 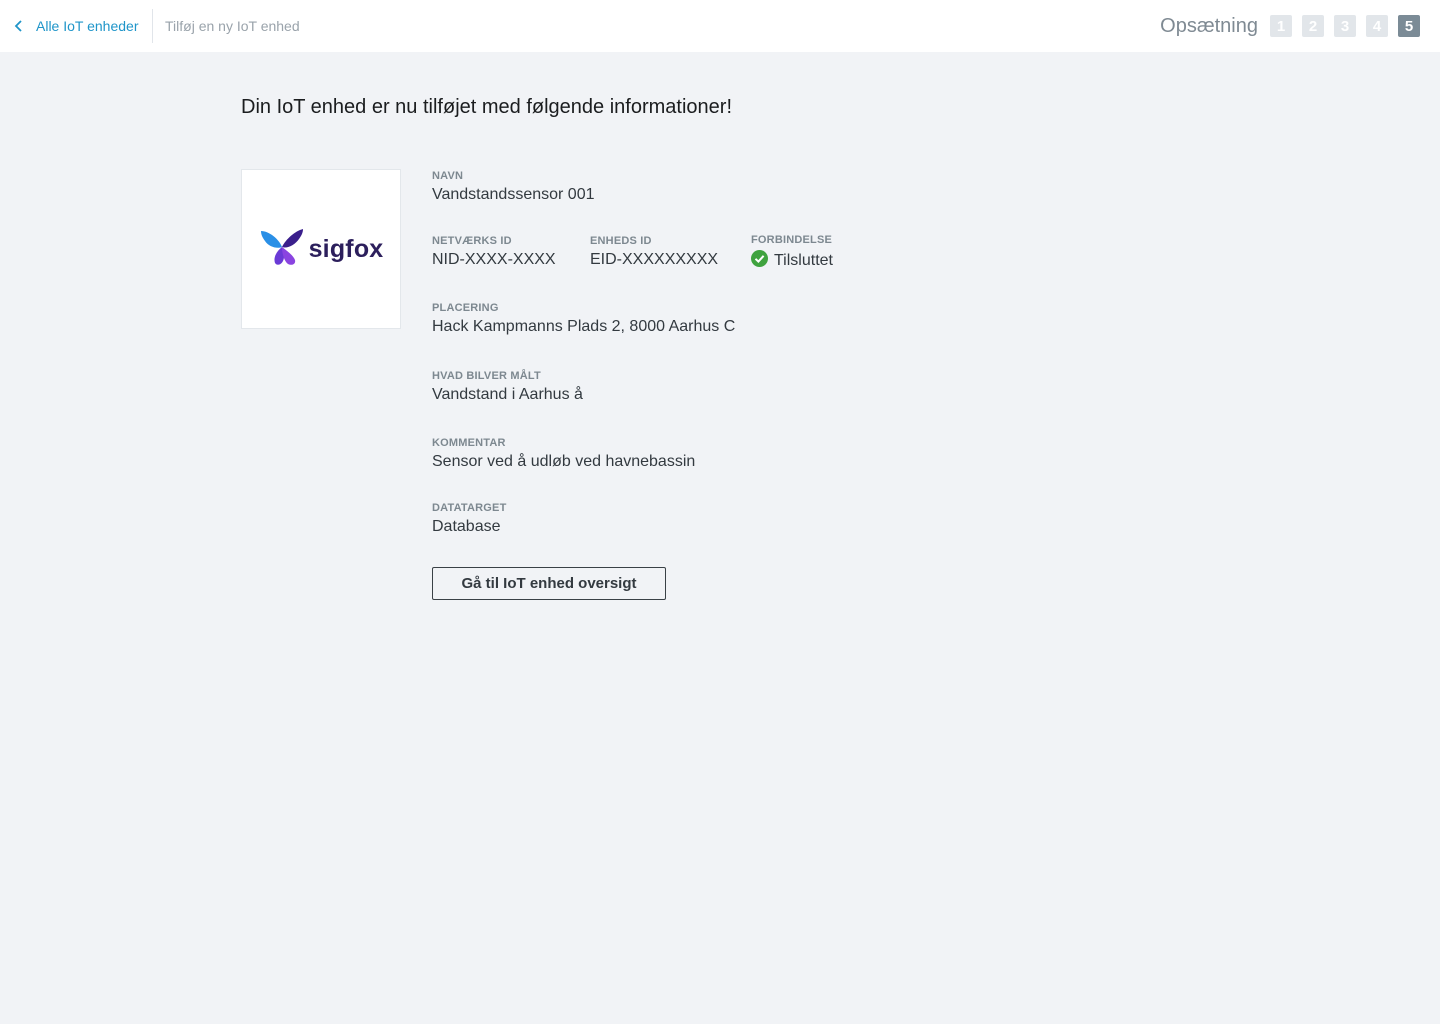 I want to click on back-link: Alle IoT enheder, so click(x=76, y=26).